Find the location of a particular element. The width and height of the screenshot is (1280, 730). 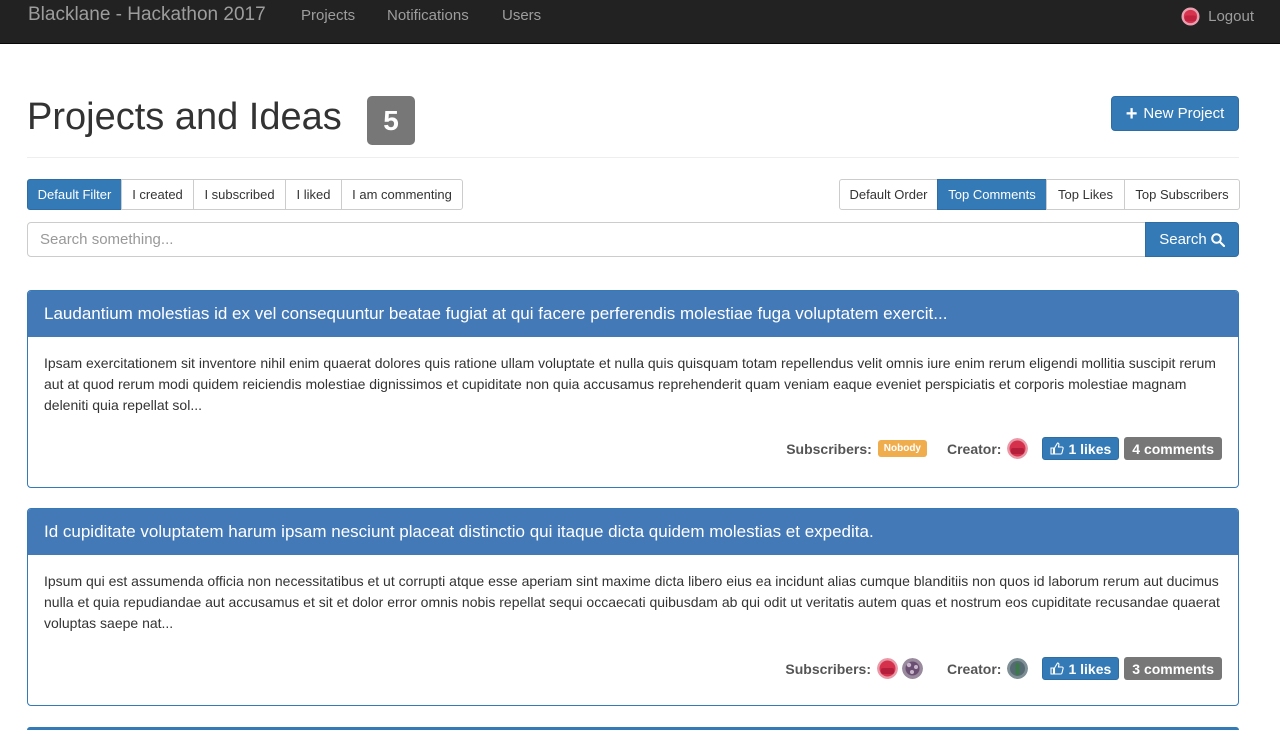

order-top-subscribers-button: Top Subscribers is located at coordinates (1182, 194).